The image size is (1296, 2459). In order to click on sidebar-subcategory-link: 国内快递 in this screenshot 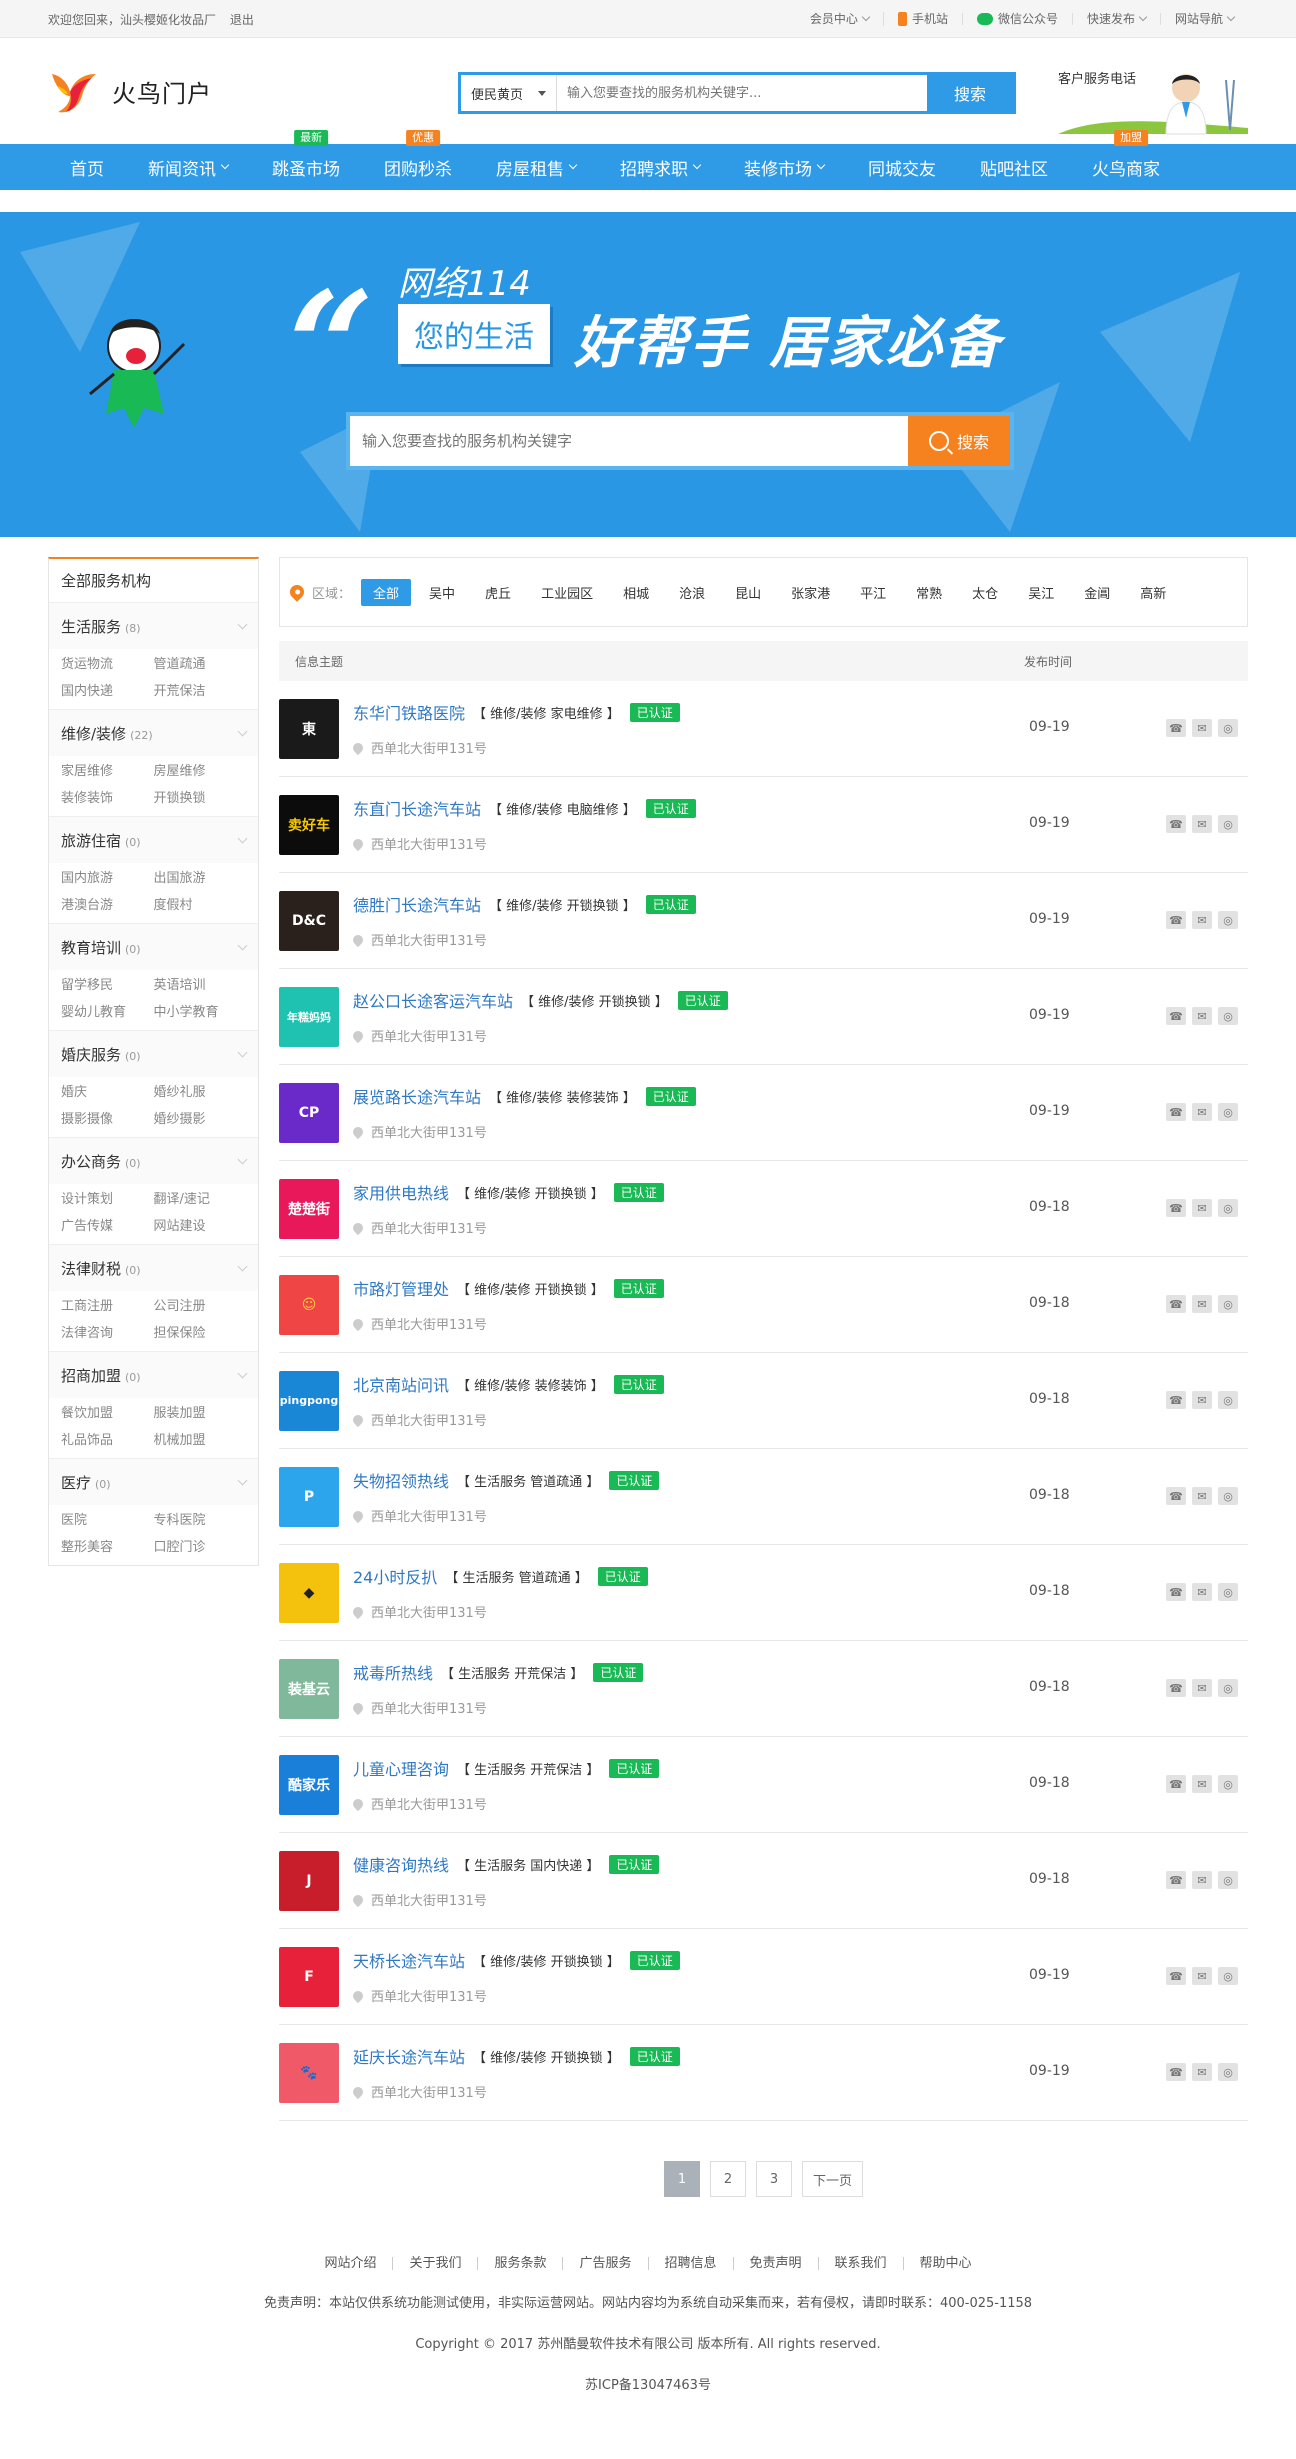, I will do `click(107, 689)`.